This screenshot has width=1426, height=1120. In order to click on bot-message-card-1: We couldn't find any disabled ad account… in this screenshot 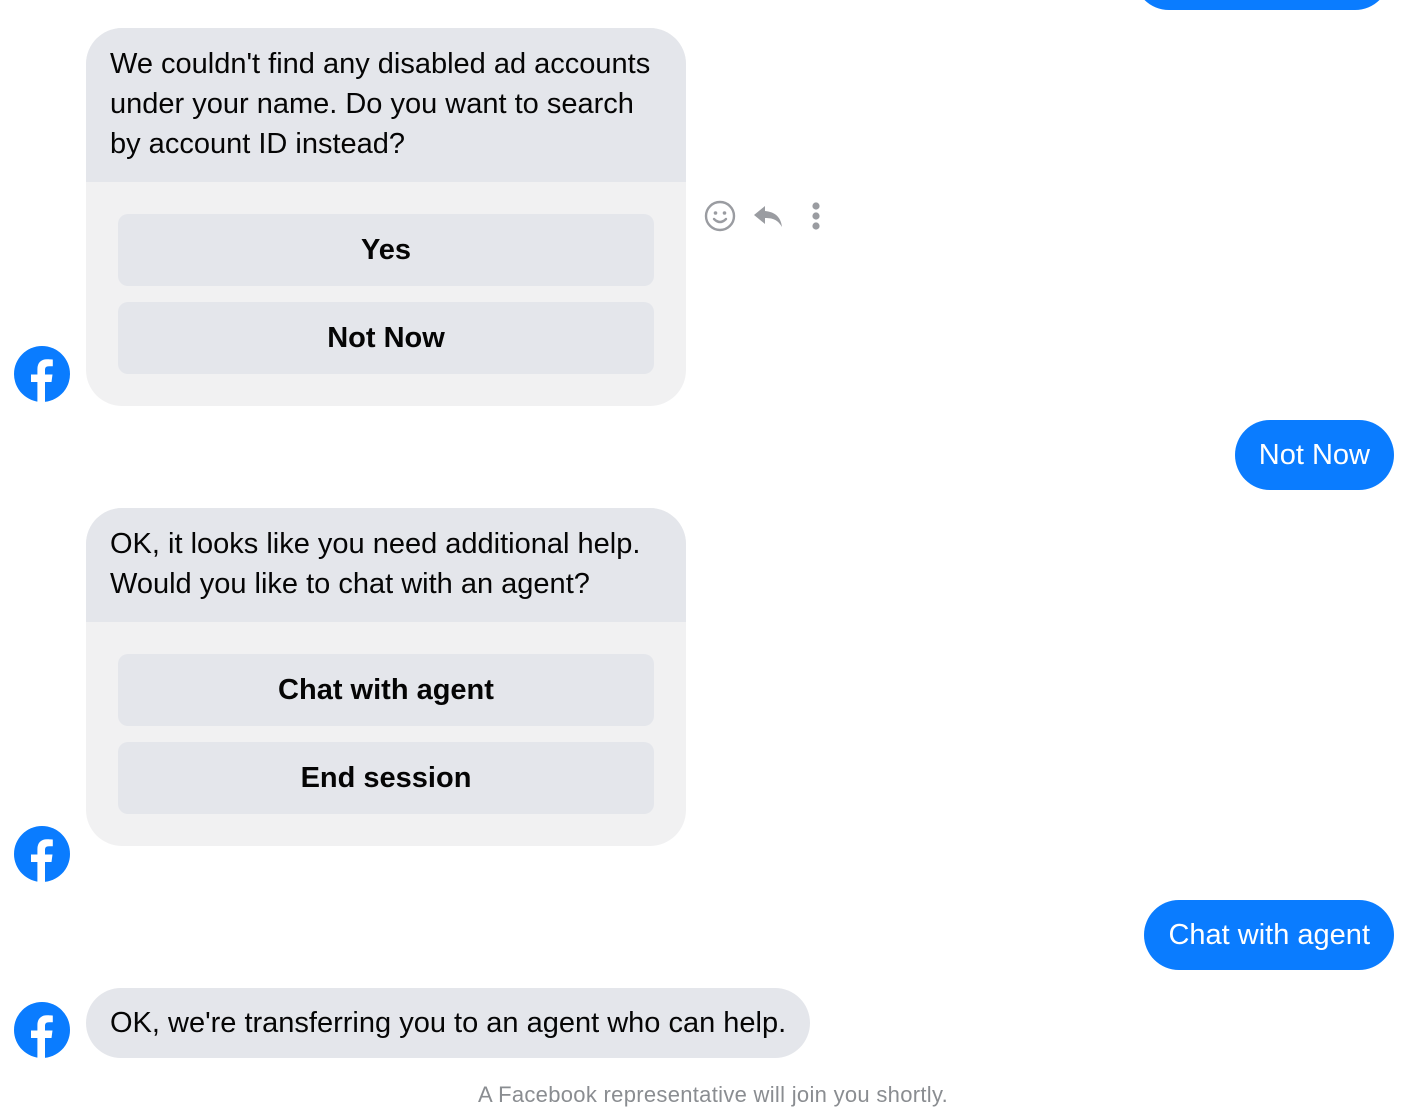, I will do `click(386, 217)`.